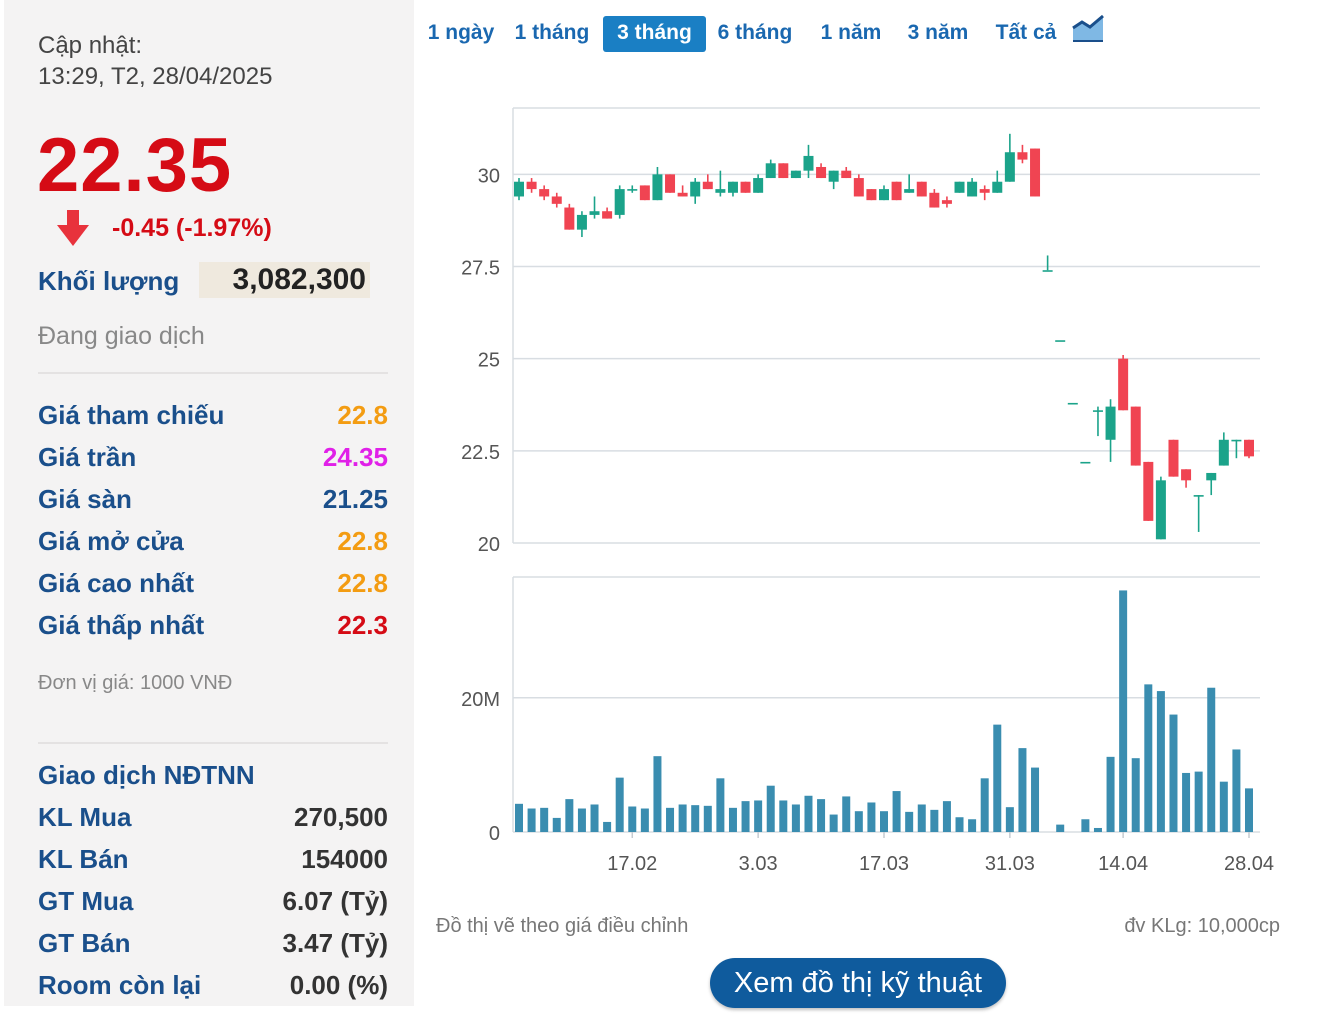  What do you see at coordinates (562, 926) in the screenshot?
I see `chart-note: Đồ thị vẽ theo giá điều chỉnh` at bounding box center [562, 926].